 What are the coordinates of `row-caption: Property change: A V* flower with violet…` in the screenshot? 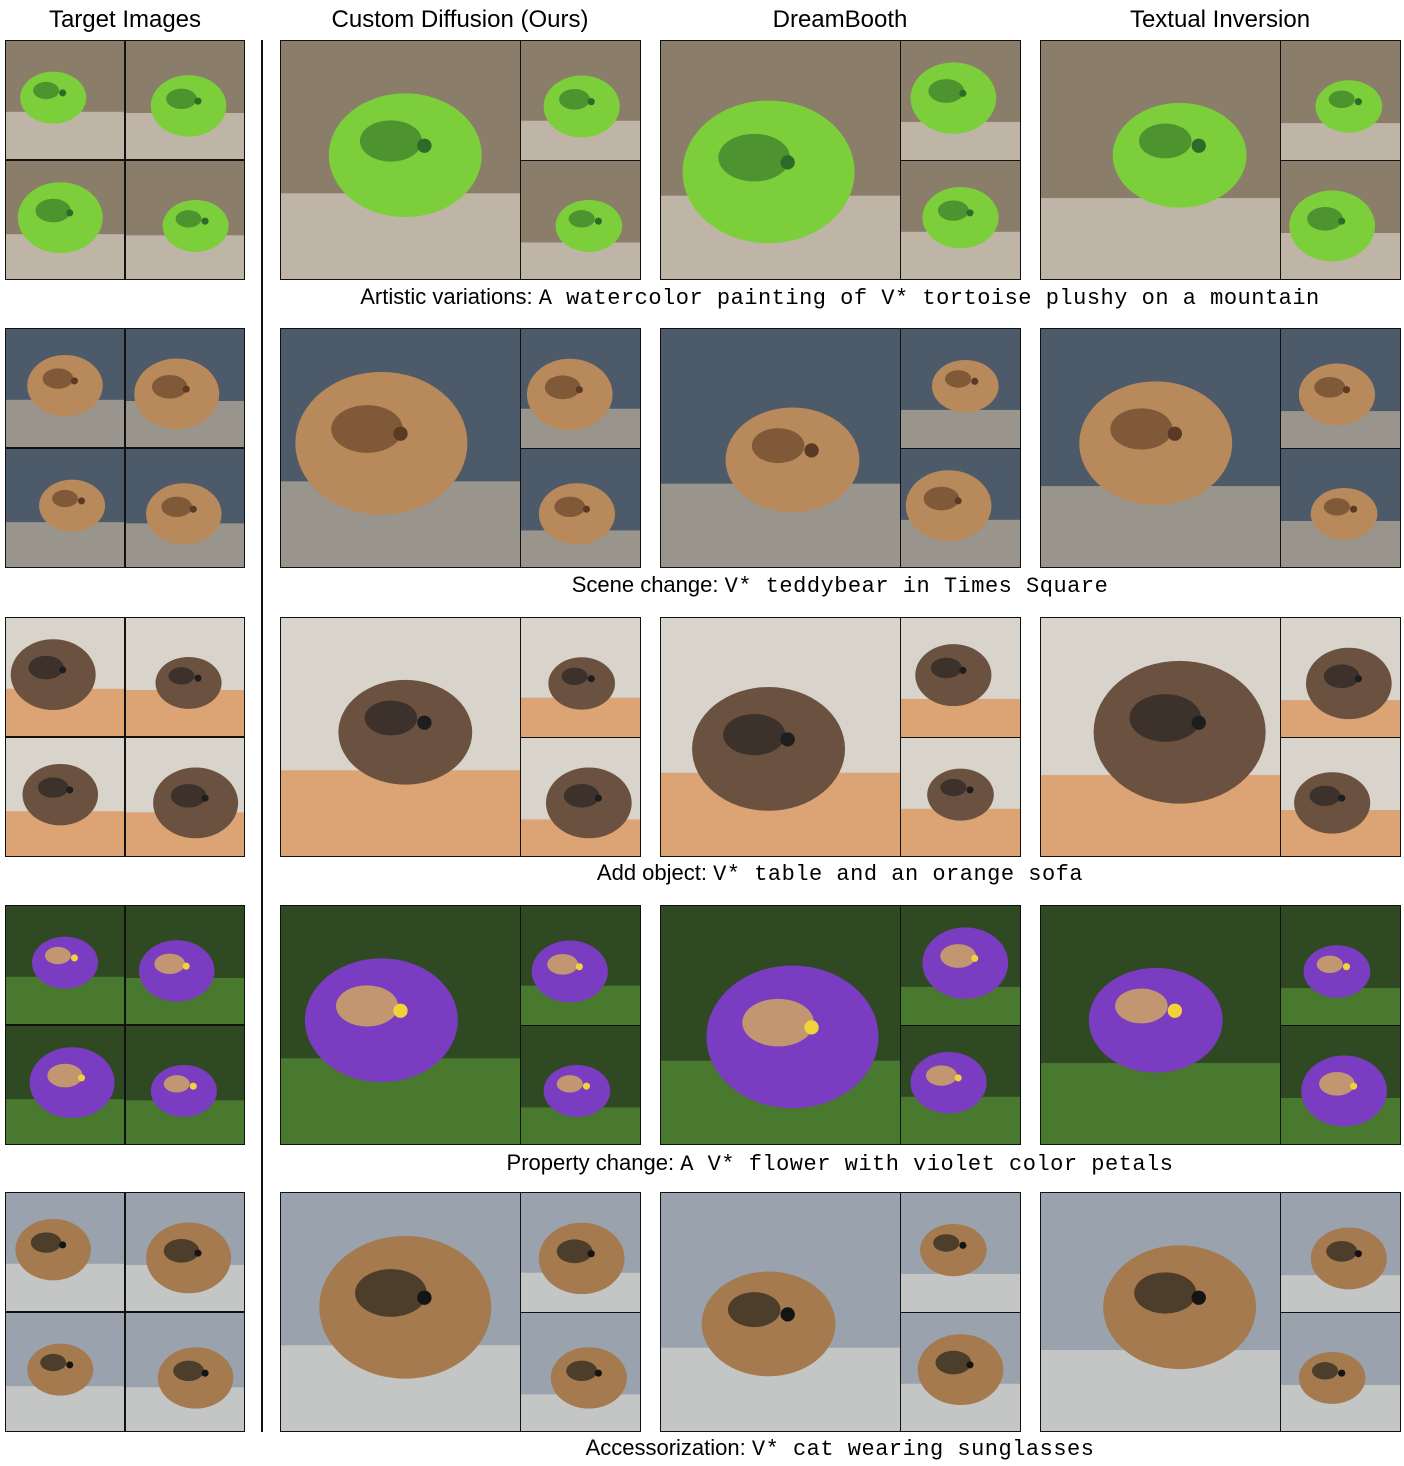 It's located at (840, 1163).